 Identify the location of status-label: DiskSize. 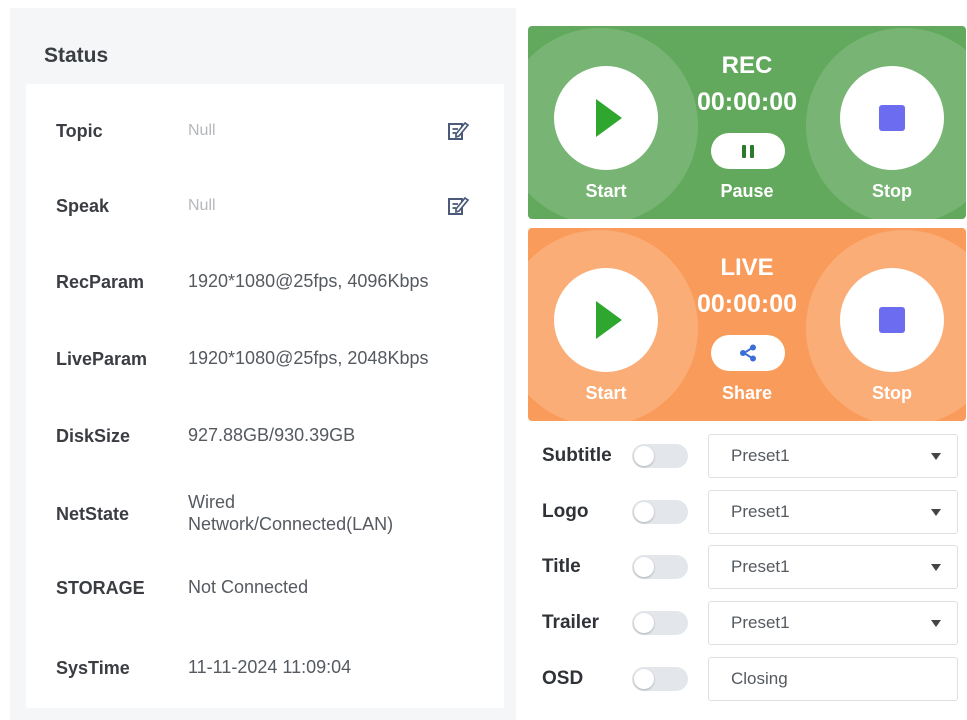
(93, 435).